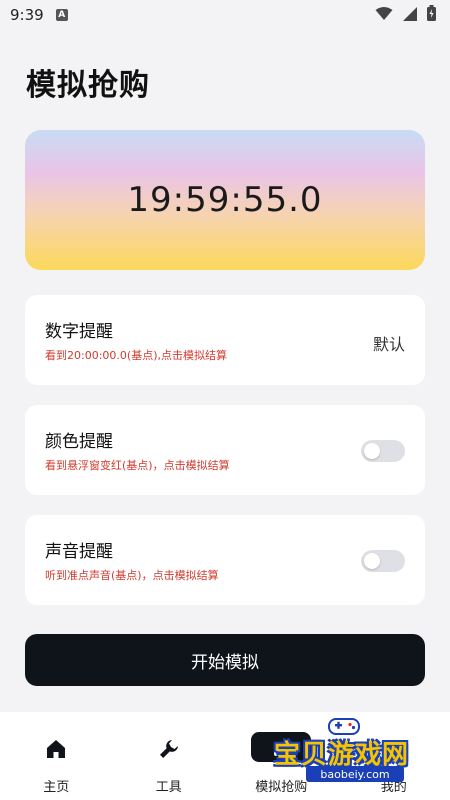 The image size is (450, 800). Describe the element at coordinates (225, 560) in the screenshot. I see `setting-sound-reminder: 声音提醒 听到准点声音(基点)，点击模拟结算` at that location.